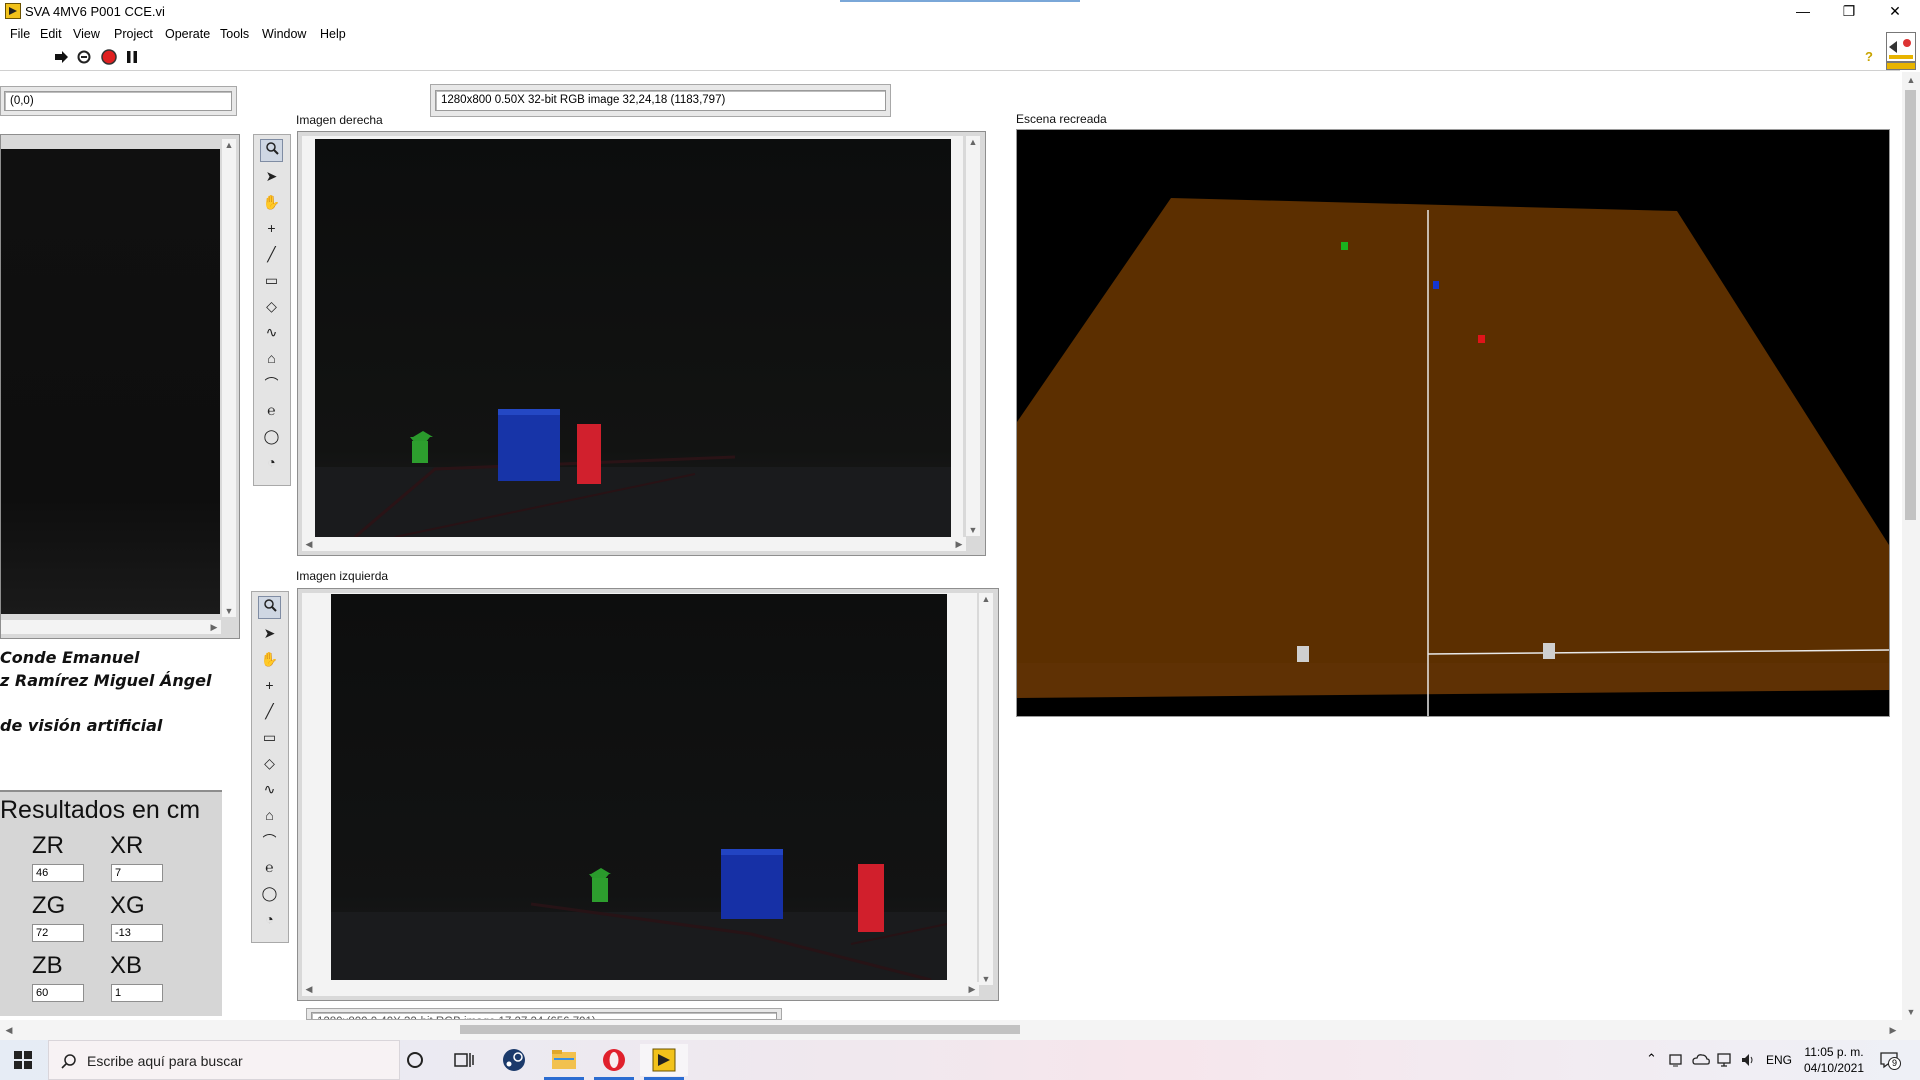 This screenshot has height=1080, width=1920. Describe the element at coordinates (1894, 1063) in the screenshot. I see `notification-count: 9` at that location.